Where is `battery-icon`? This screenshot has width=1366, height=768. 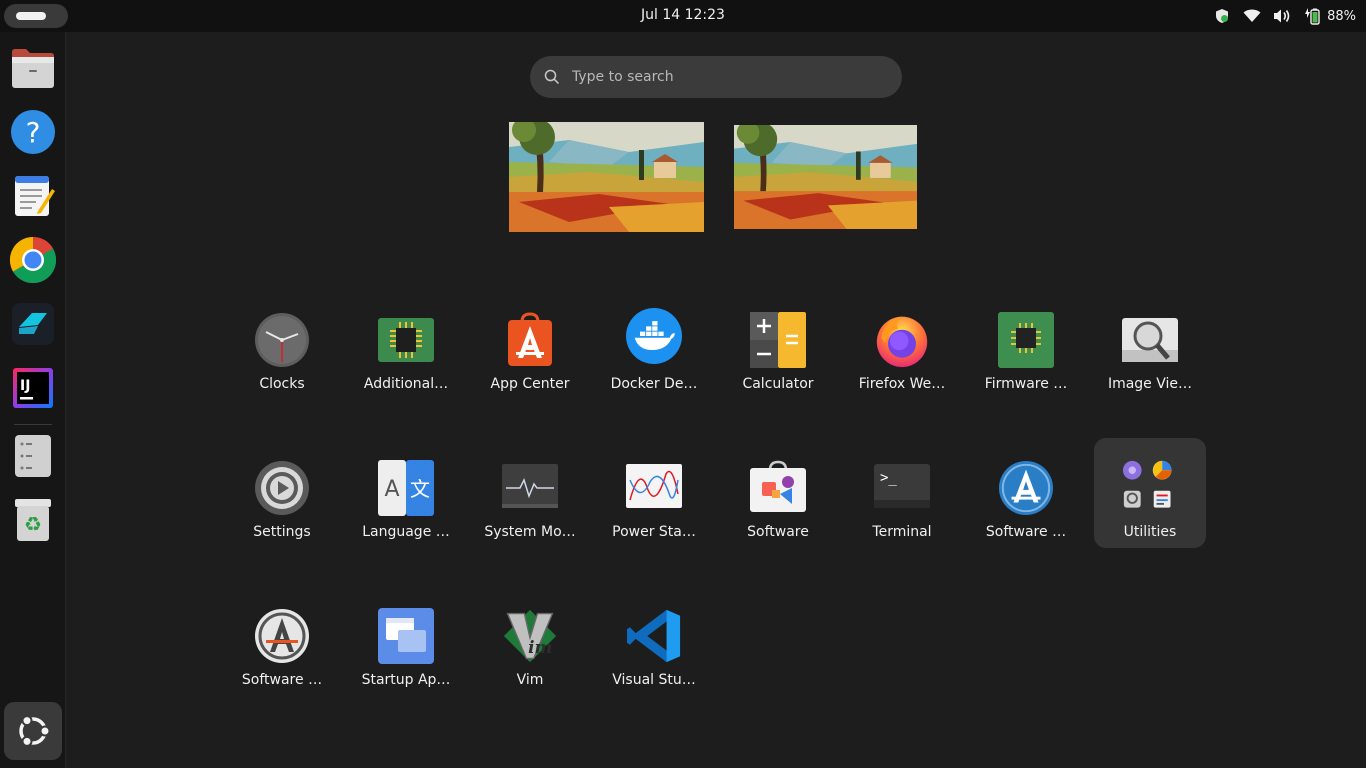
battery-icon is located at coordinates (1312, 16).